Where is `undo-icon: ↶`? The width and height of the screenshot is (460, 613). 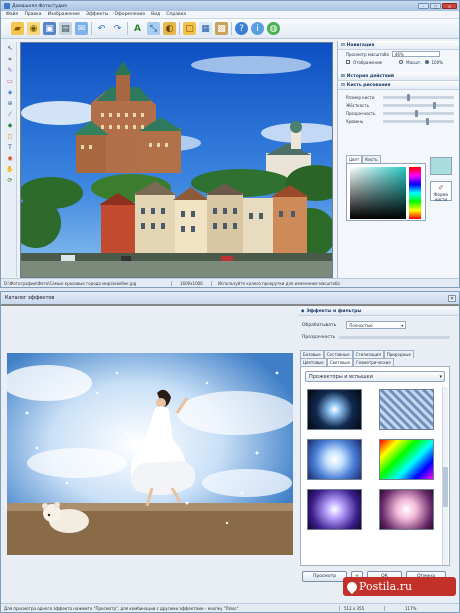 undo-icon: ↶ is located at coordinates (101, 28).